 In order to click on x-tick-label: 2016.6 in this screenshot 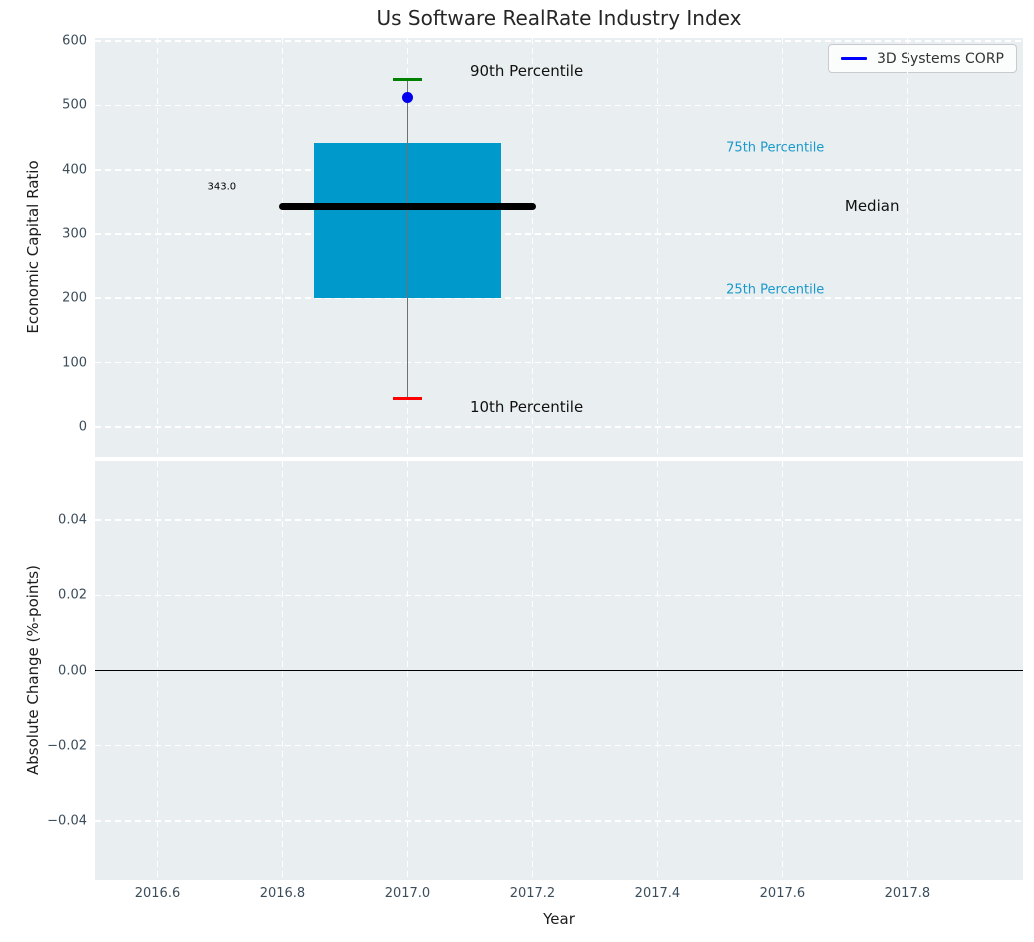, I will do `click(157, 893)`.